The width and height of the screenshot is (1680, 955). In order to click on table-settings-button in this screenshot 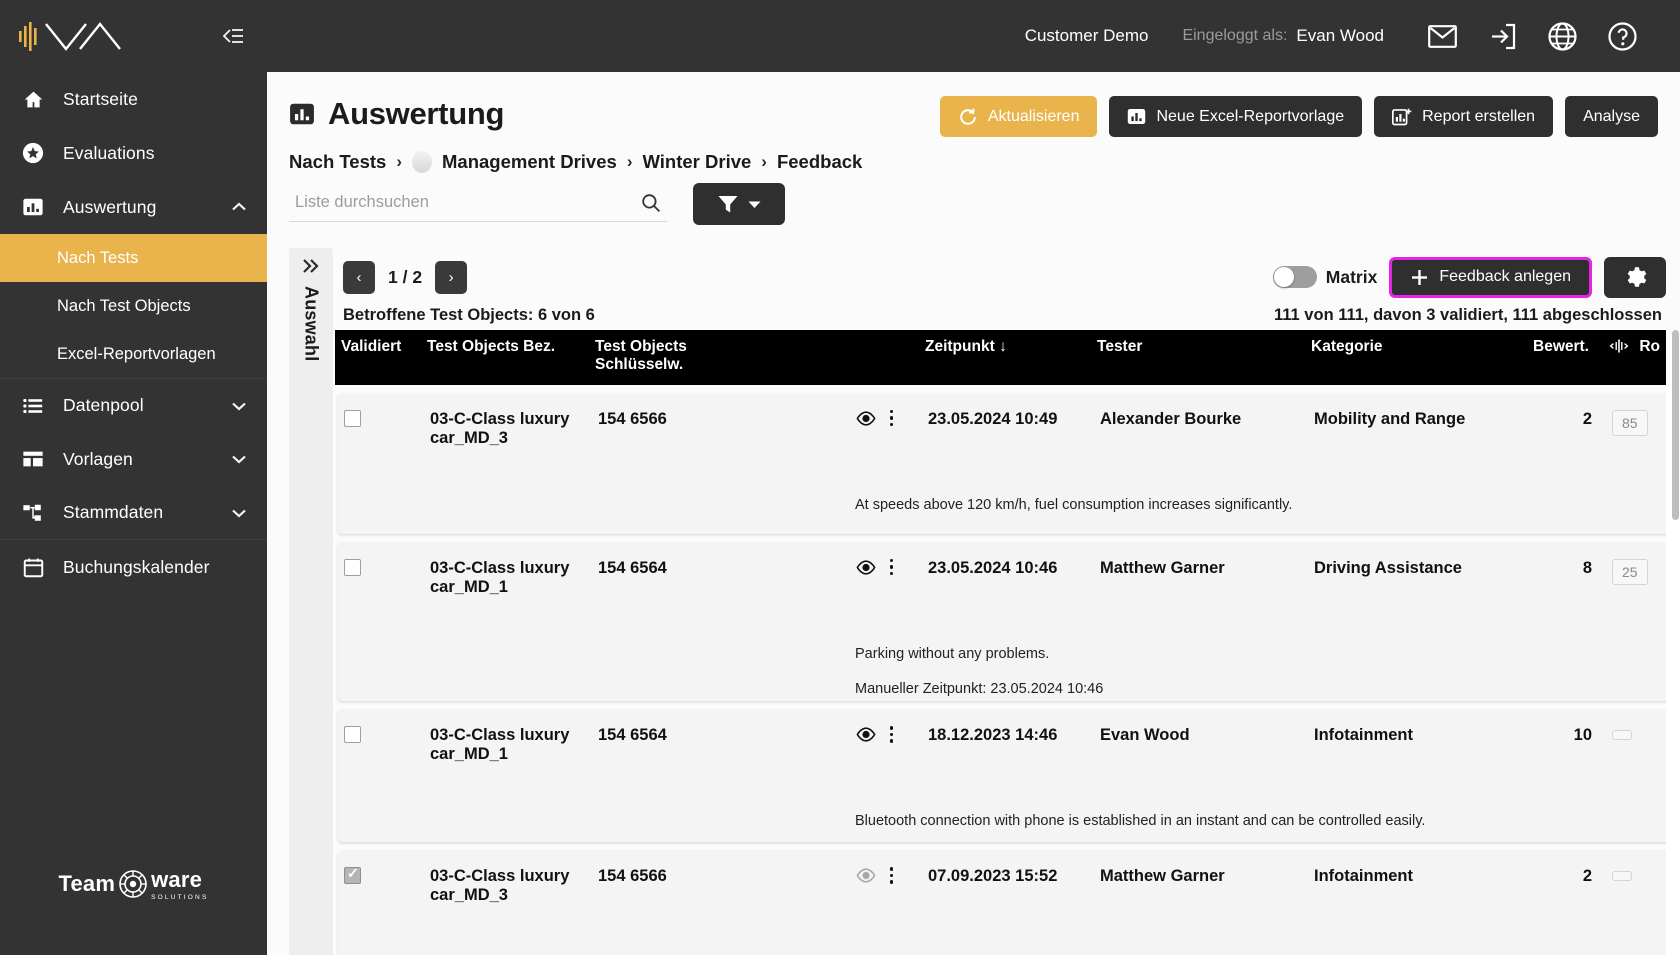, I will do `click(1635, 277)`.